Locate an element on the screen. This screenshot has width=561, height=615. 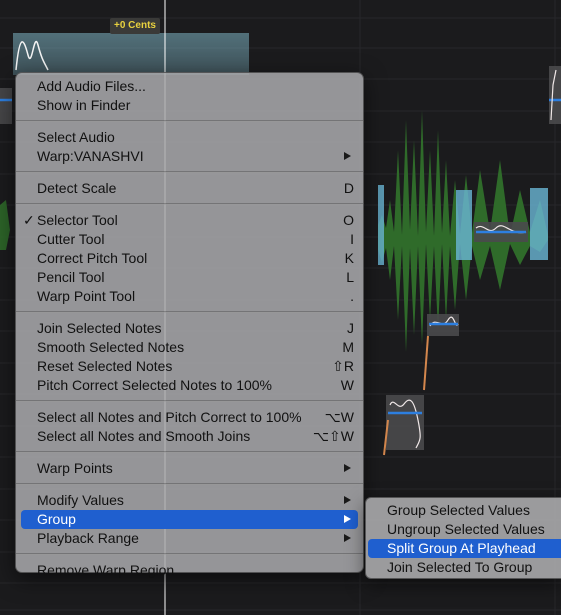
menu-item-label: Playback Range is located at coordinates (88, 538).